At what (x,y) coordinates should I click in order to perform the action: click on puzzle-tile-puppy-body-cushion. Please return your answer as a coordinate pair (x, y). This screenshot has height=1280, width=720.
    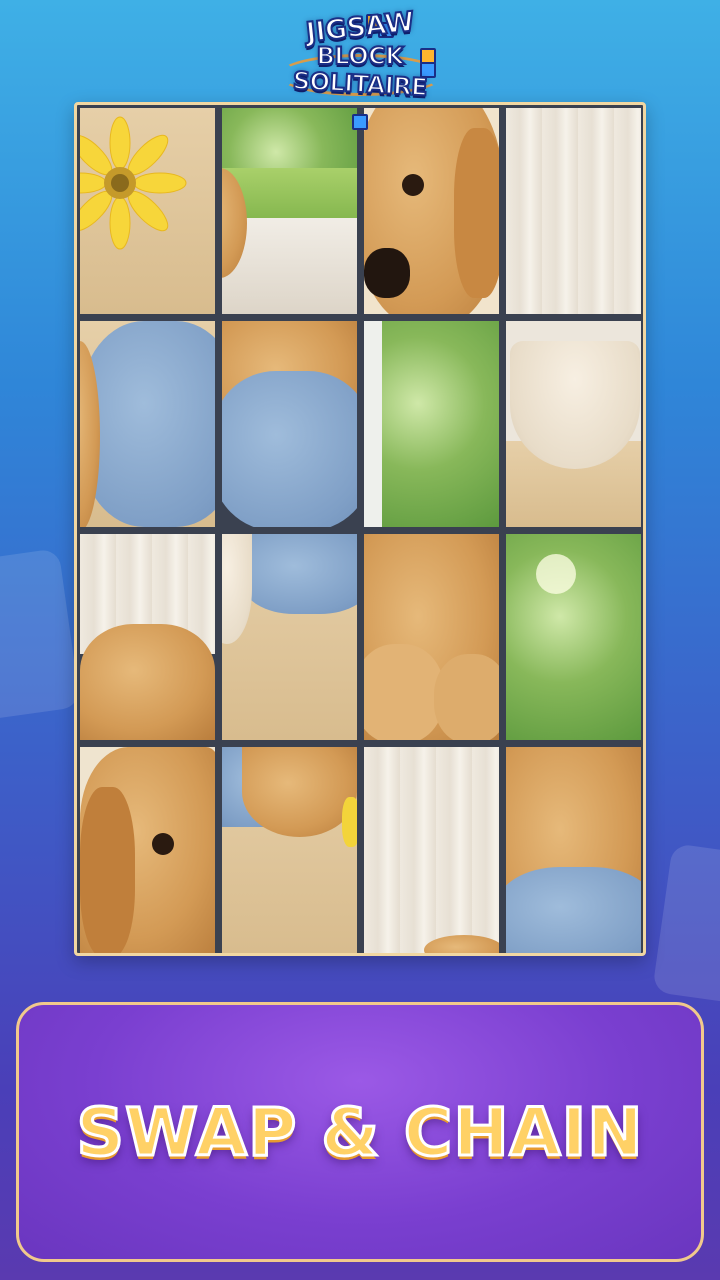
    Looking at the image, I should click on (573, 850).